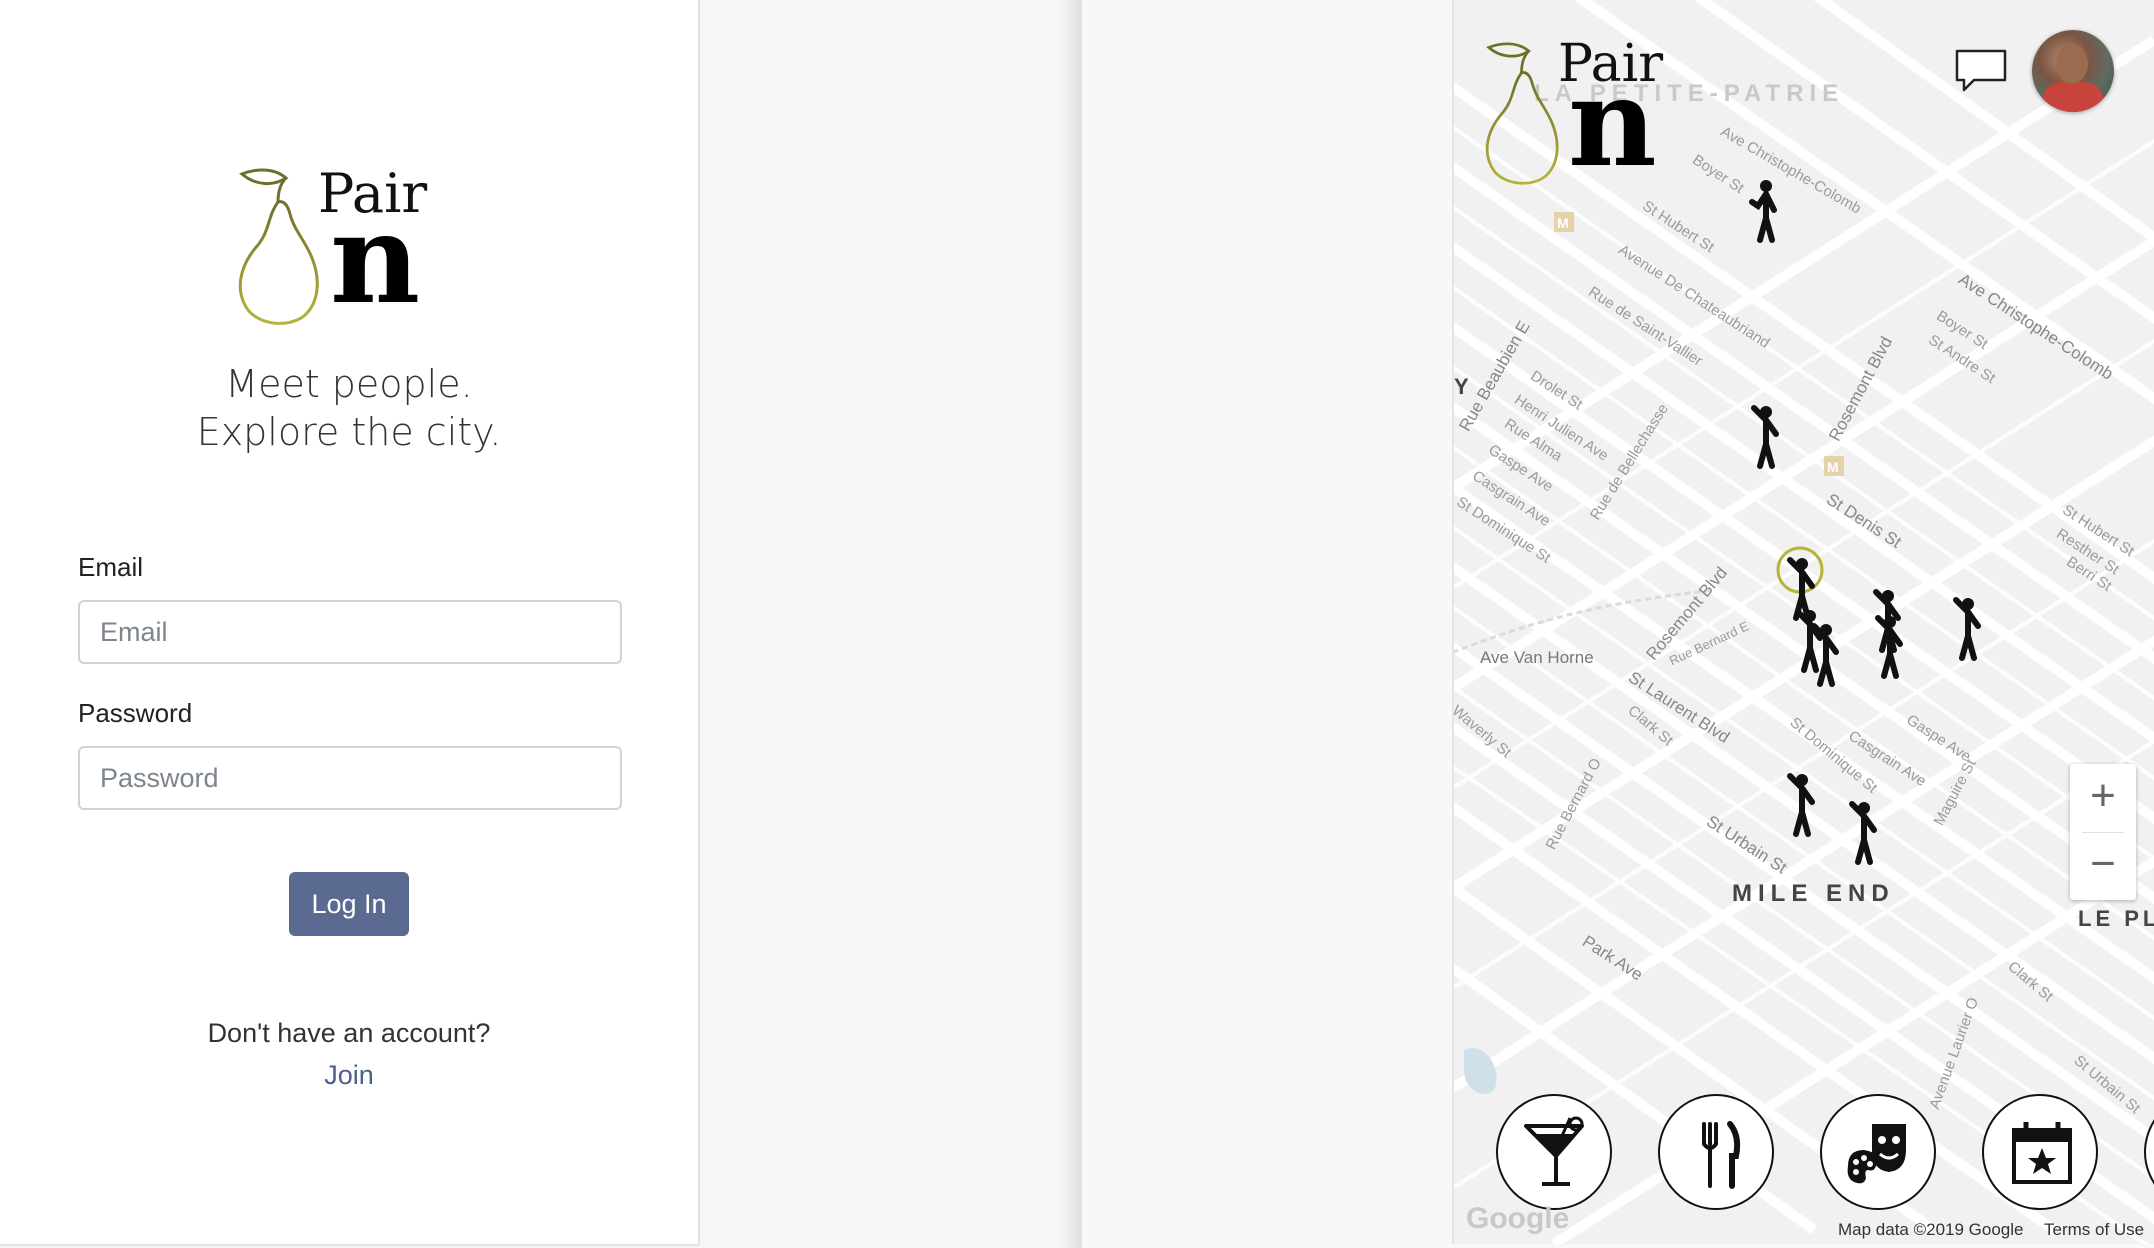 The image size is (2154, 1248). Describe the element at coordinates (1461, 386) in the screenshot. I see `area-label: Y` at that location.